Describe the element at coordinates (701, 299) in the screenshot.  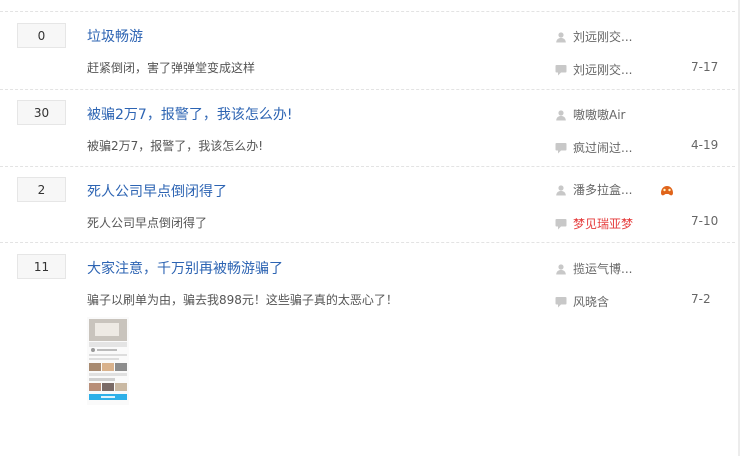
I see `last-reply-date: 7-2` at that location.